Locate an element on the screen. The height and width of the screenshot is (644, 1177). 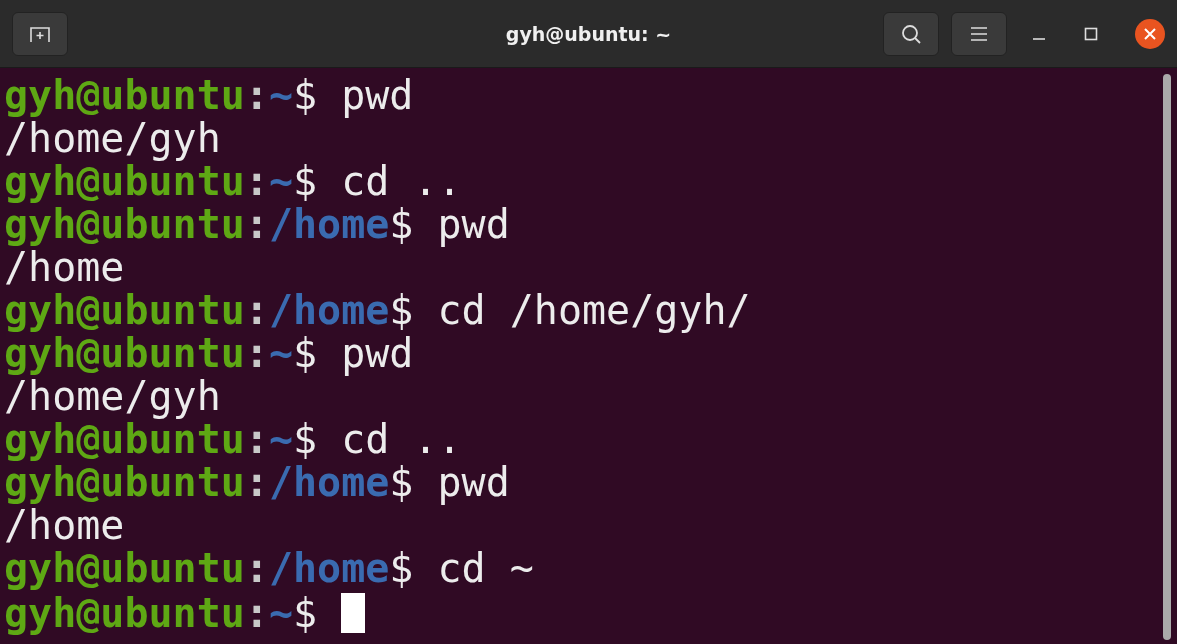
search-button is located at coordinates (911, 33).